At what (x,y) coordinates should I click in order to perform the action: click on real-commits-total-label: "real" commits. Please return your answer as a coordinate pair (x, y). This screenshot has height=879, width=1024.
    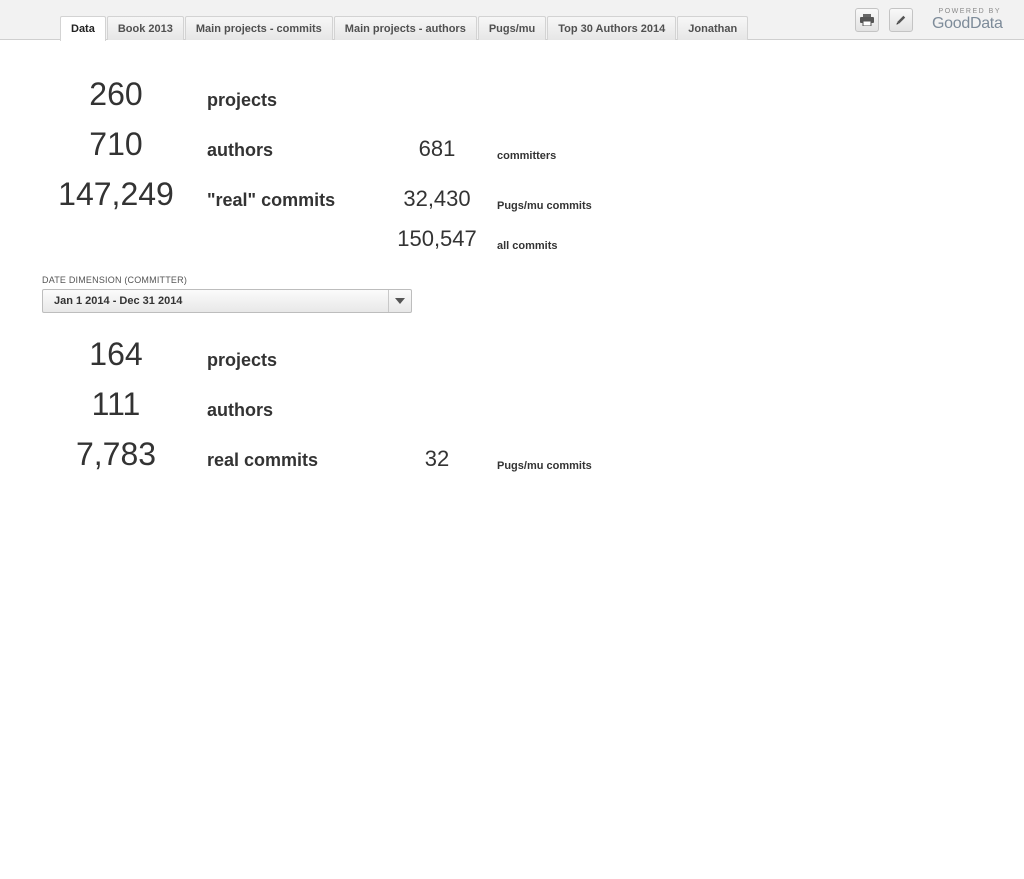
    Looking at the image, I should click on (271, 200).